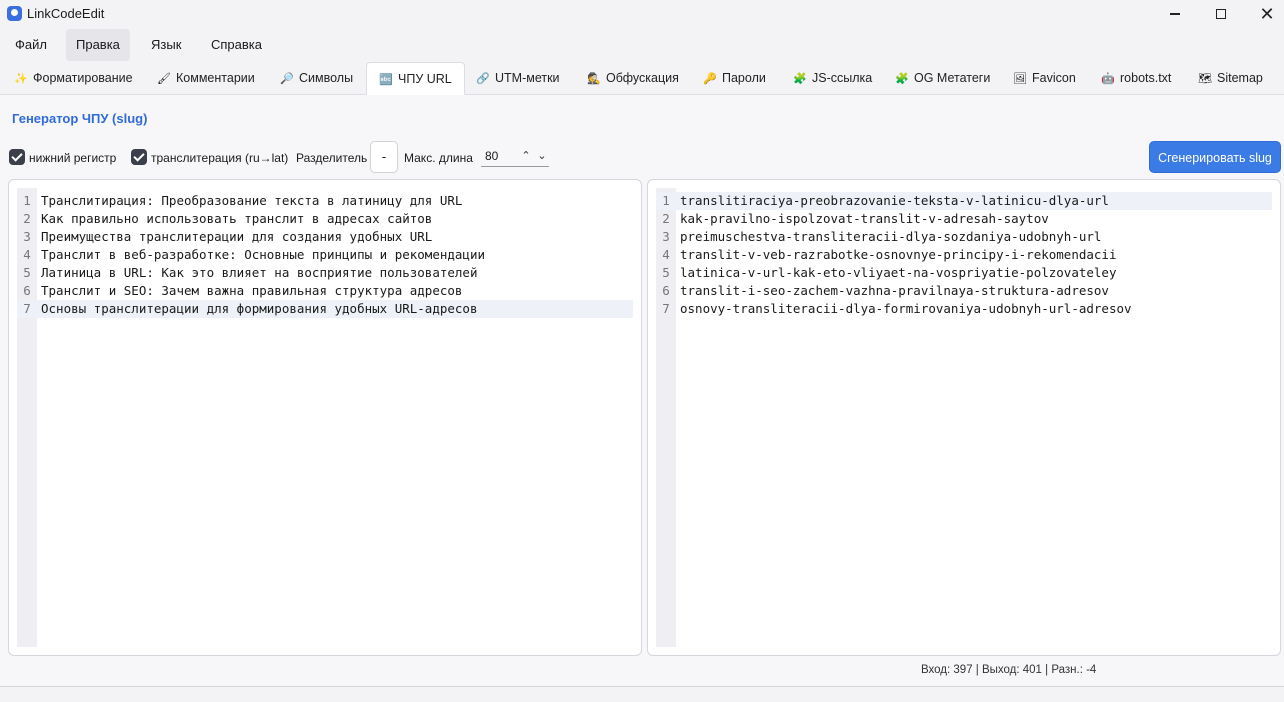  I want to click on menu-edit: Правка, so click(98, 45).